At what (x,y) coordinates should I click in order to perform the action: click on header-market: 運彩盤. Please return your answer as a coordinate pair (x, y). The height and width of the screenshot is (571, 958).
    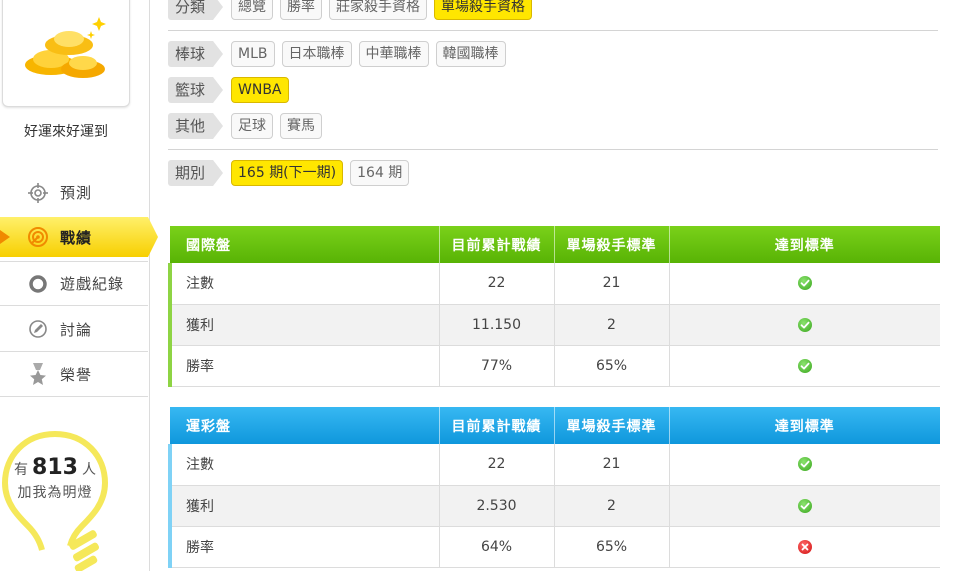
    Looking at the image, I should click on (305, 425).